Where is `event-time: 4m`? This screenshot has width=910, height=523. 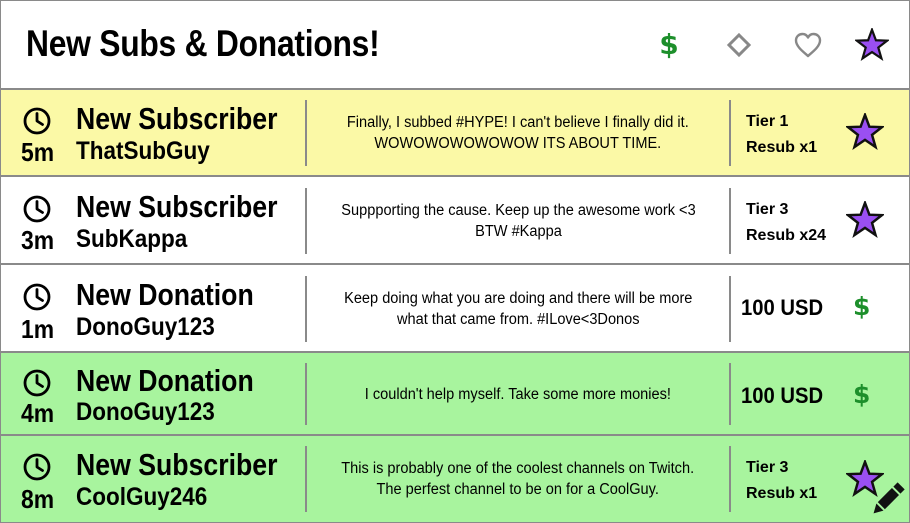 event-time: 4m is located at coordinates (38, 413).